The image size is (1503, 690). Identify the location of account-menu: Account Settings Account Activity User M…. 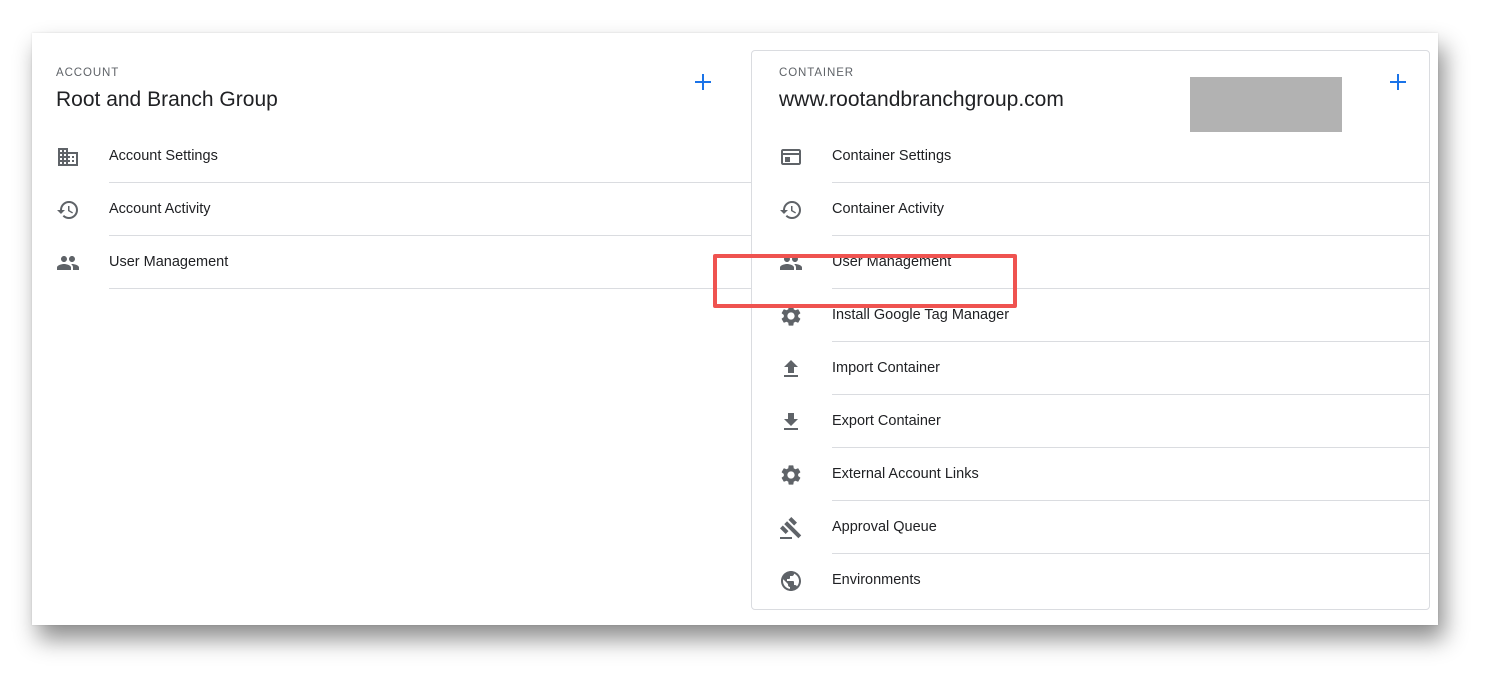
(406, 209).